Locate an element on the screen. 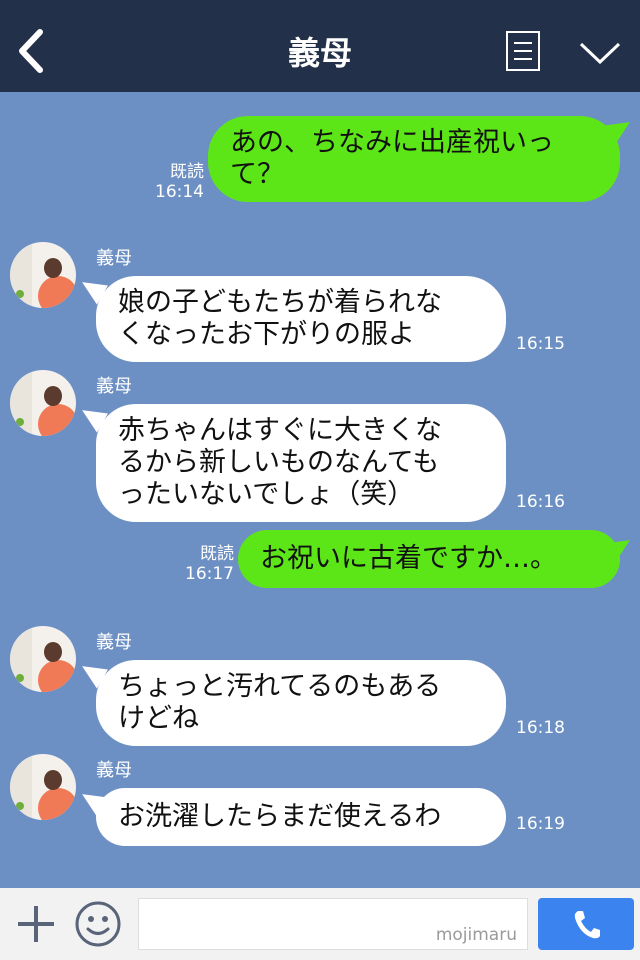  message-bubble: あの、ちなみに出産祝いっ て？ is located at coordinates (414, 159).